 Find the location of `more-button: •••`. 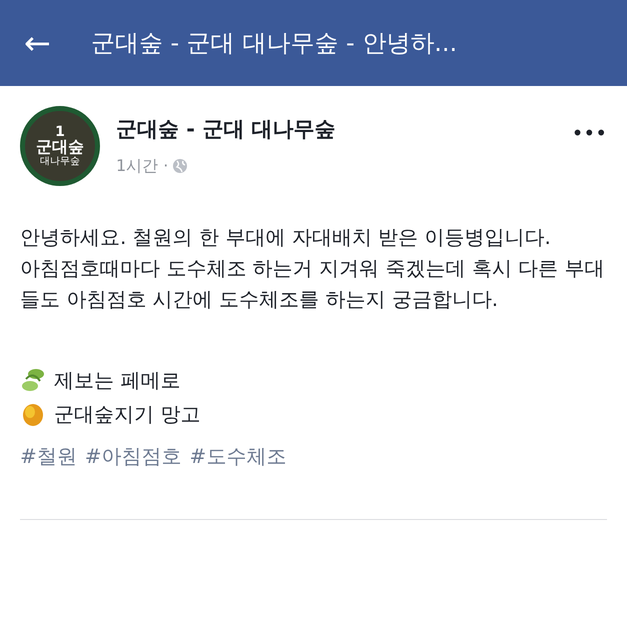

more-button: ••• is located at coordinates (589, 133).